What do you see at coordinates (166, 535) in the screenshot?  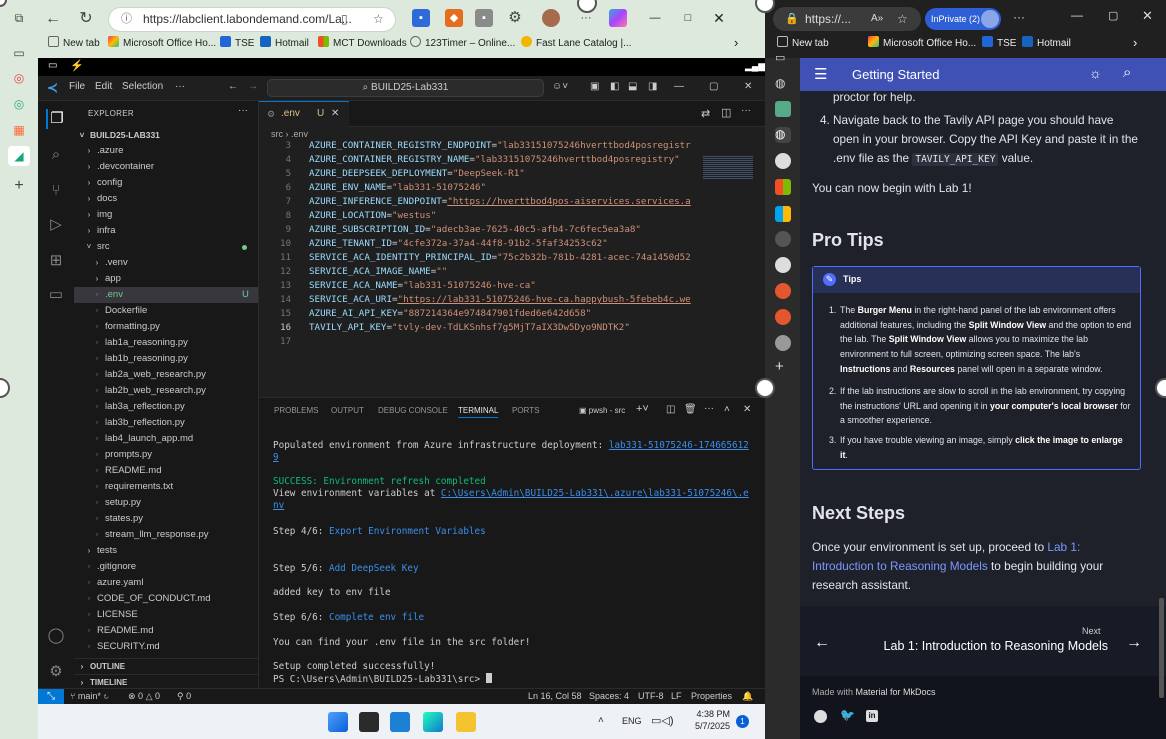 I see `tree-file: ▫ stream_llm_response.py` at bounding box center [166, 535].